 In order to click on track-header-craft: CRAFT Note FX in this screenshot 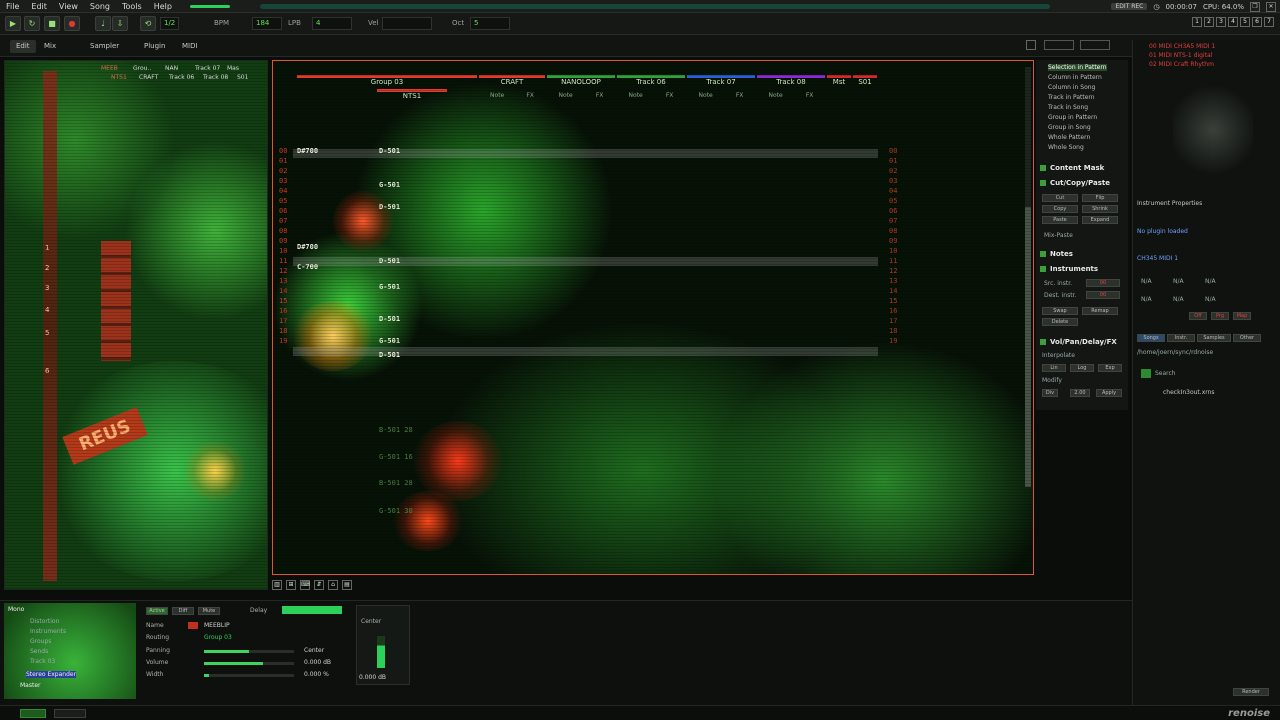, I will do `click(512, 90)`.